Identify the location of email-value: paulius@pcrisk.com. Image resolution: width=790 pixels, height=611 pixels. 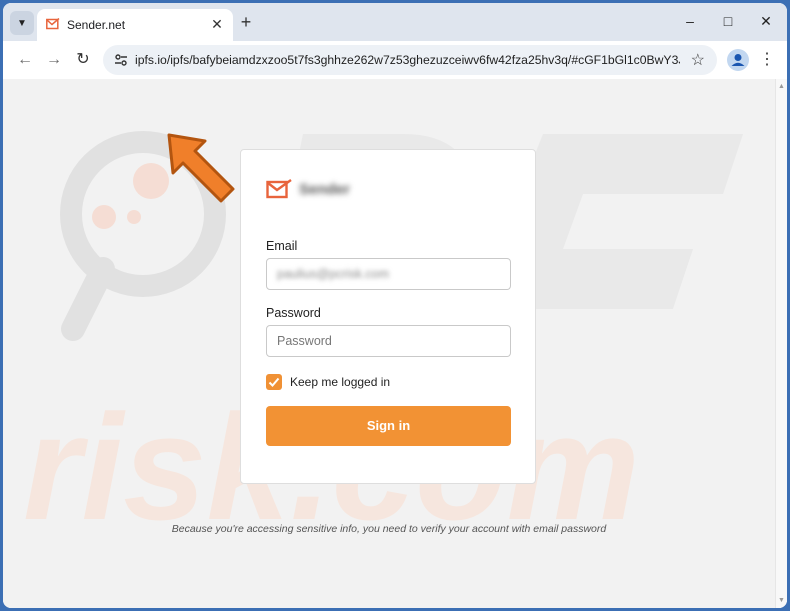
(333, 274).